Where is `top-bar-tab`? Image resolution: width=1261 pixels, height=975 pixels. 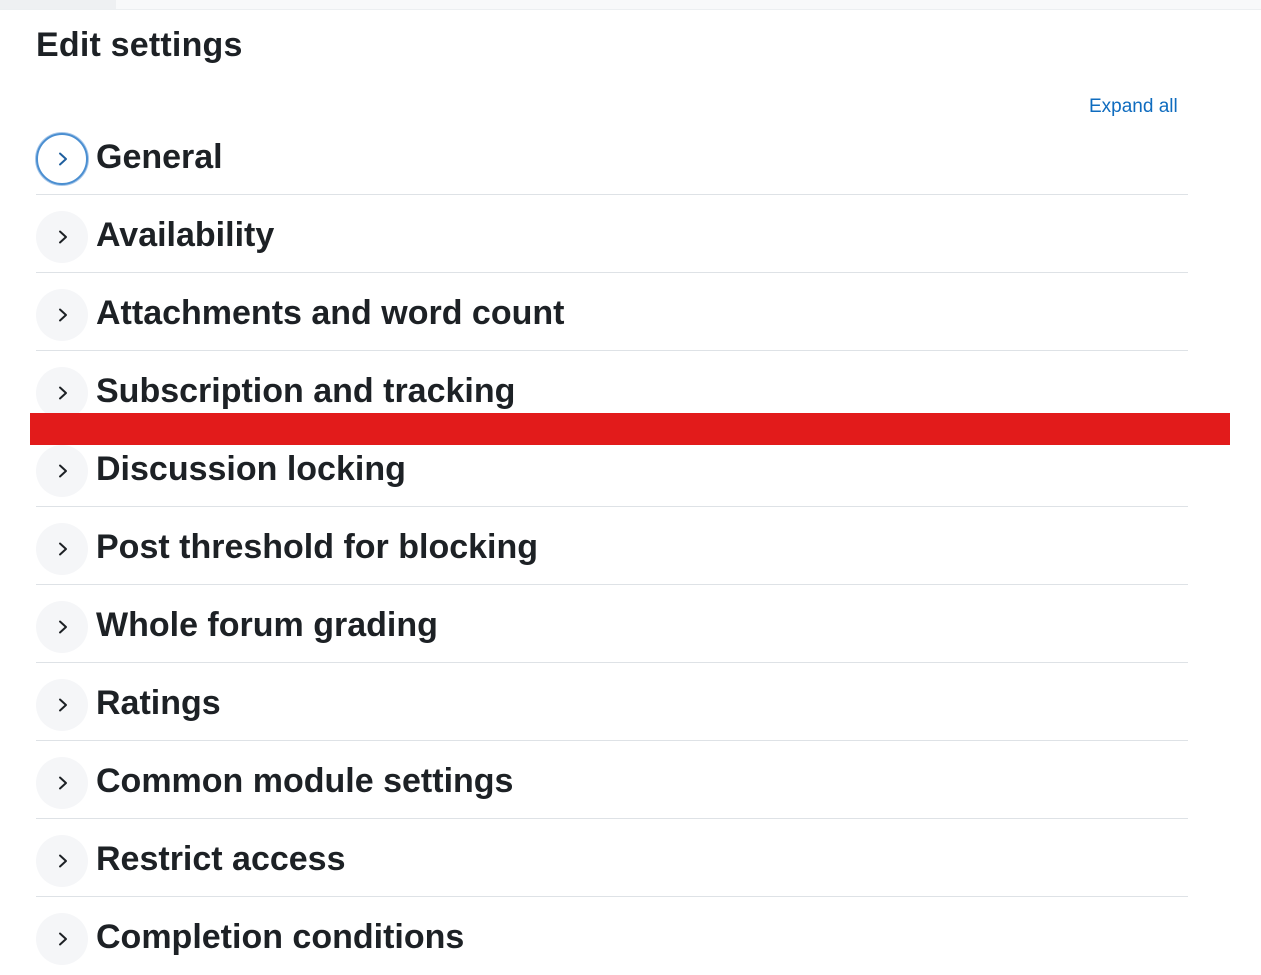 top-bar-tab is located at coordinates (58, 4).